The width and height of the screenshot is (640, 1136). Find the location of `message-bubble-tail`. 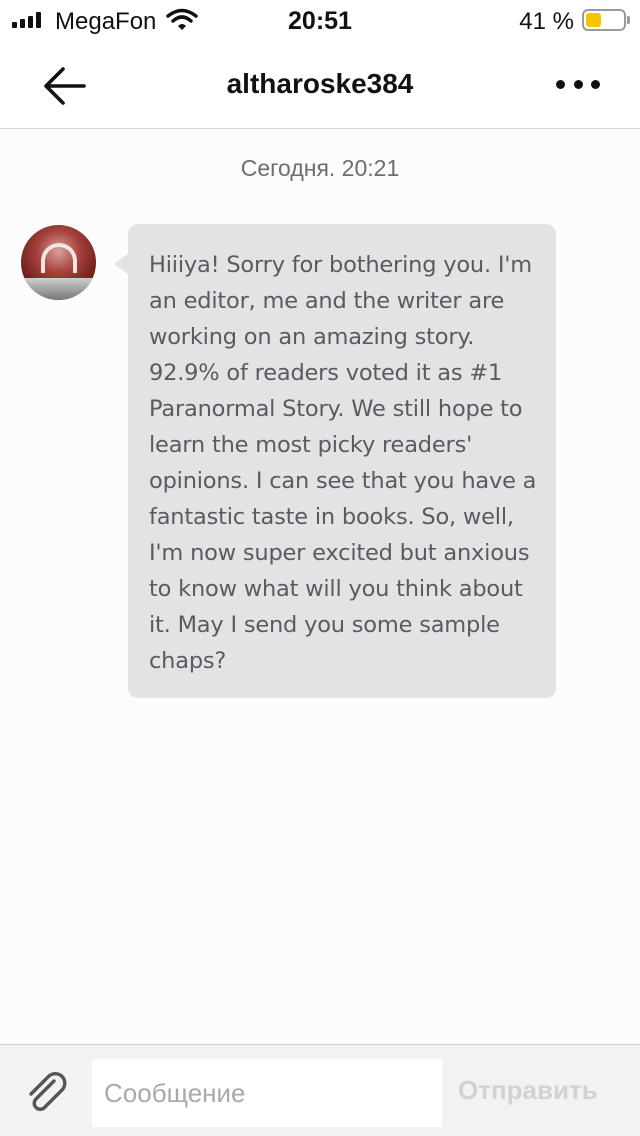

message-bubble-tail is located at coordinates (121, 264).